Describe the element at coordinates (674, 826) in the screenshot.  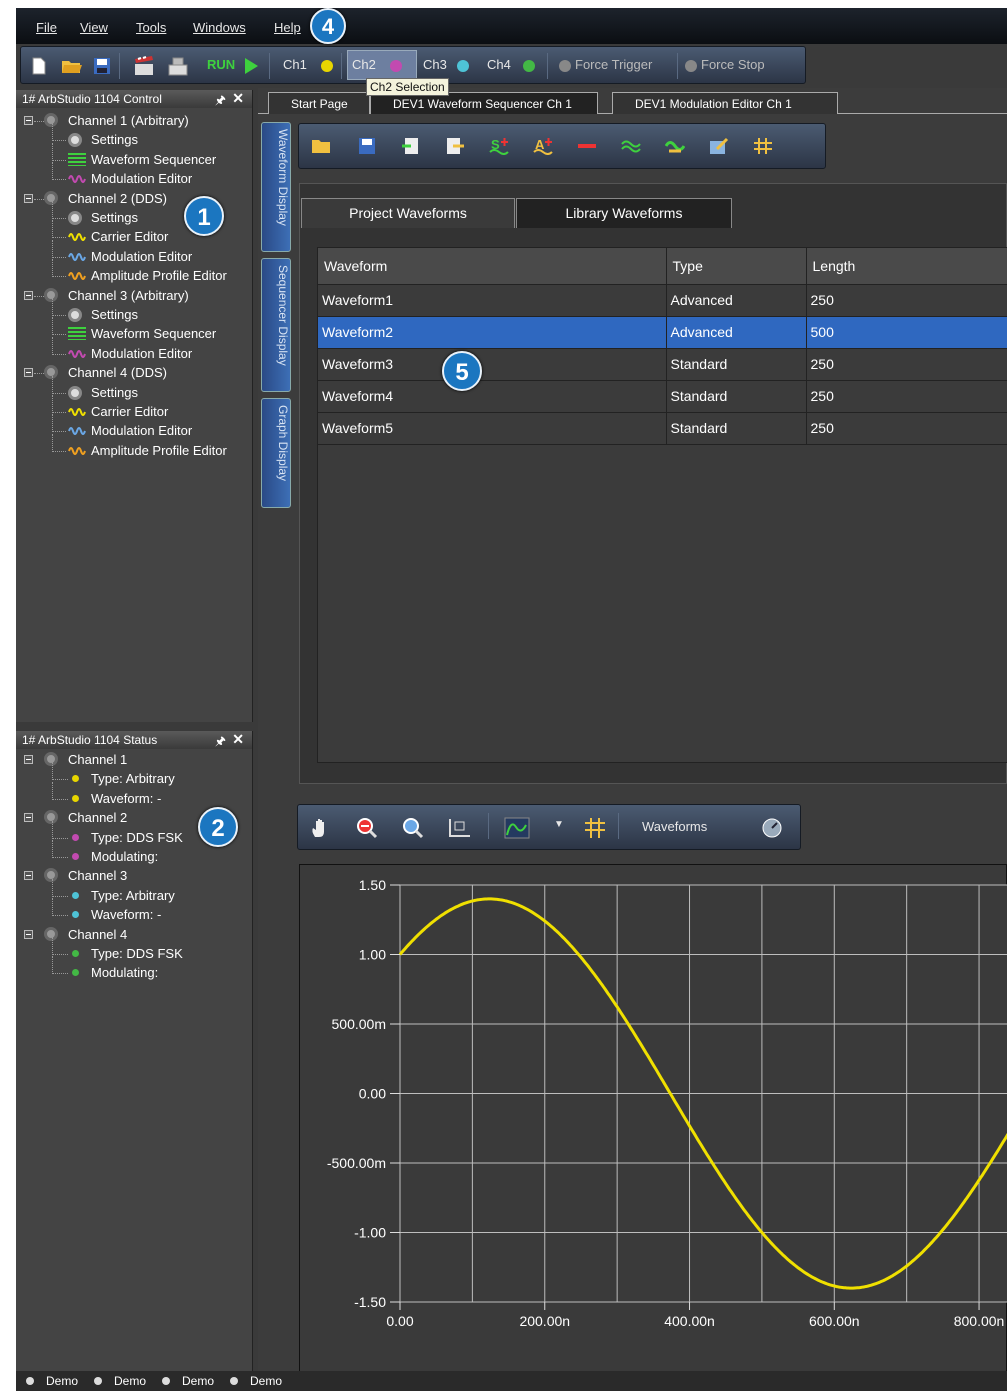
I see `waveforms-dropdown: Waveforms` at that location.